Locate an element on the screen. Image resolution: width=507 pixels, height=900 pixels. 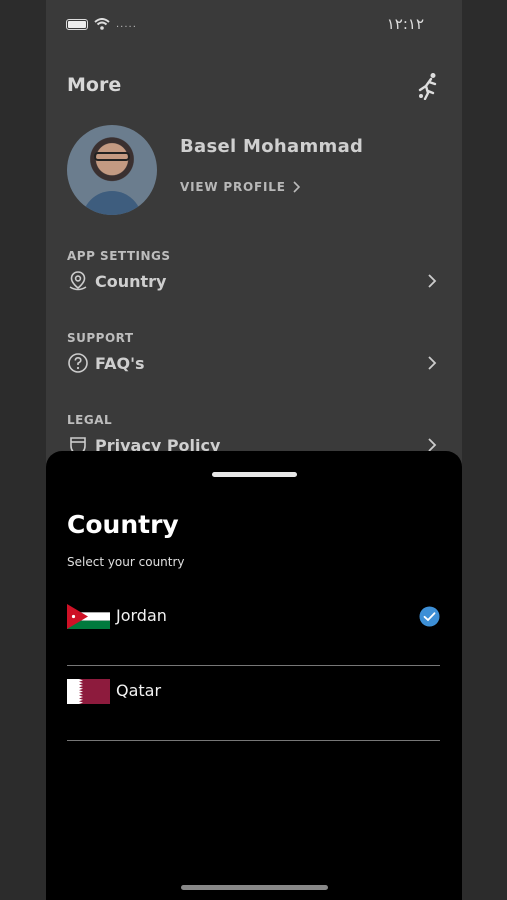
jordan-flag-icon is located at coordinates (88, 616).